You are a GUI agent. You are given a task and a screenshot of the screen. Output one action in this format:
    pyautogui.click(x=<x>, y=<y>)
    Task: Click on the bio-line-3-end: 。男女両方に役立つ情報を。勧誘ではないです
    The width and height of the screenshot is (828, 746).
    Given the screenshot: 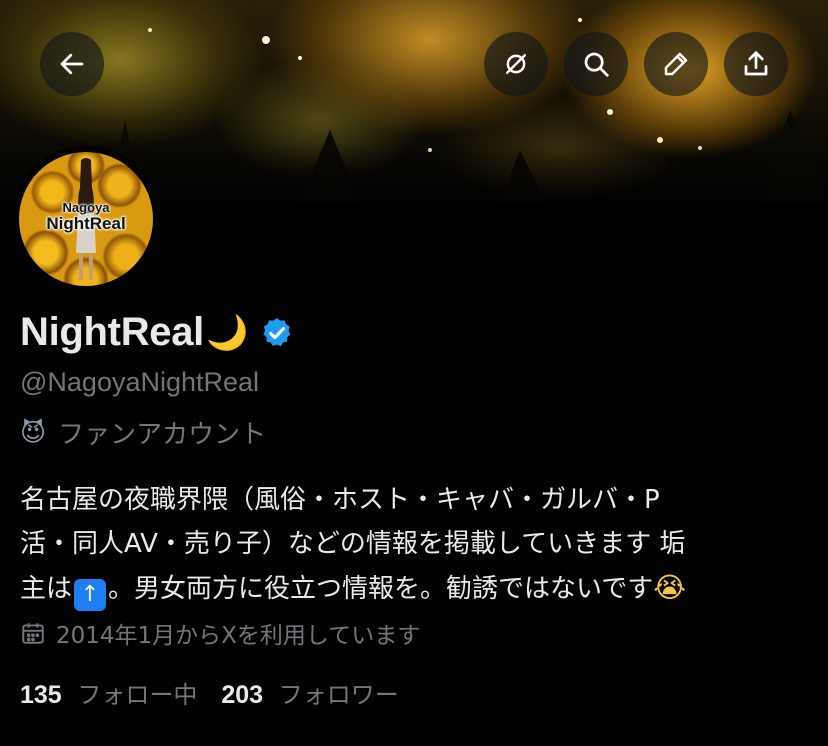 What is the action you would take?
    pyautogui.click(x=381, y=589)
    